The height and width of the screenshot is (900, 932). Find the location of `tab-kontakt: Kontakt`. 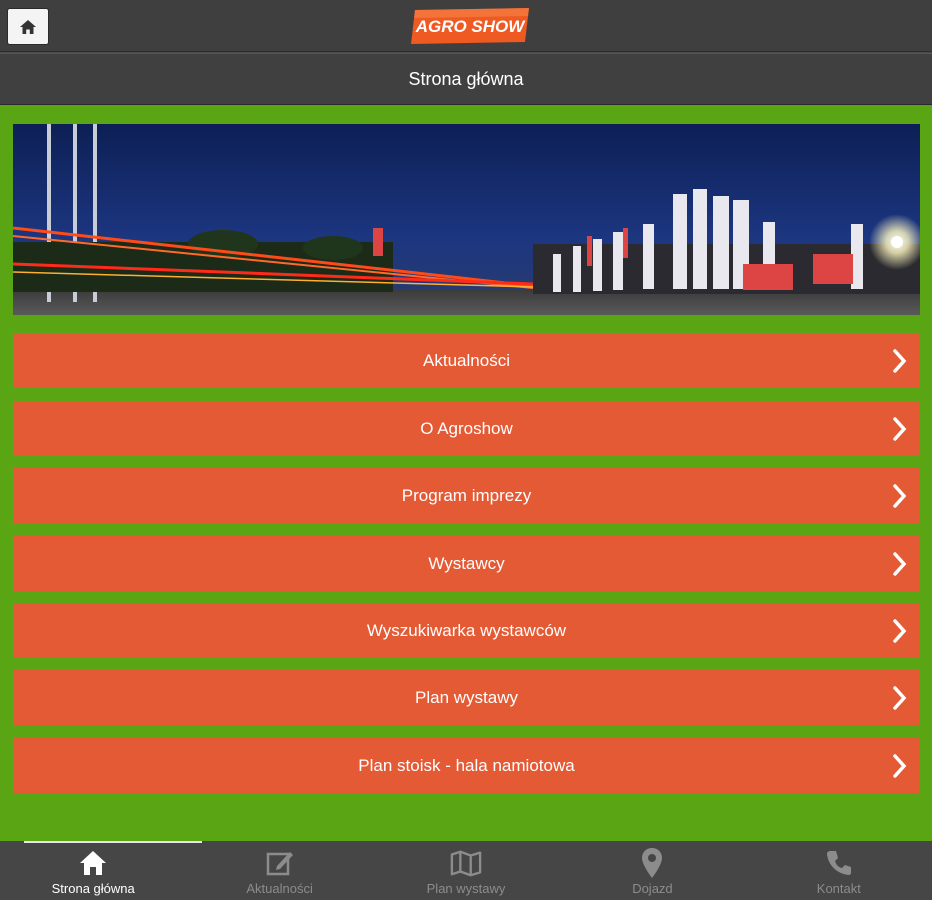

tab-kontakt: Kontakt is located at coordinates (839, 870).